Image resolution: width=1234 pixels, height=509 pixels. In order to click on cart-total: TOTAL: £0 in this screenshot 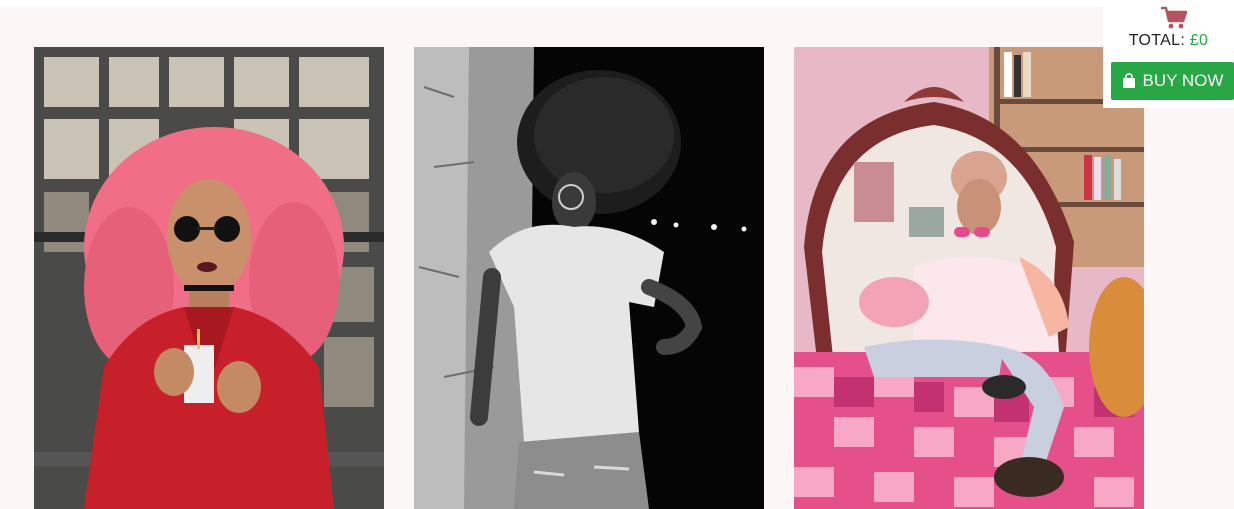, I will do `click(1168, 41)`.